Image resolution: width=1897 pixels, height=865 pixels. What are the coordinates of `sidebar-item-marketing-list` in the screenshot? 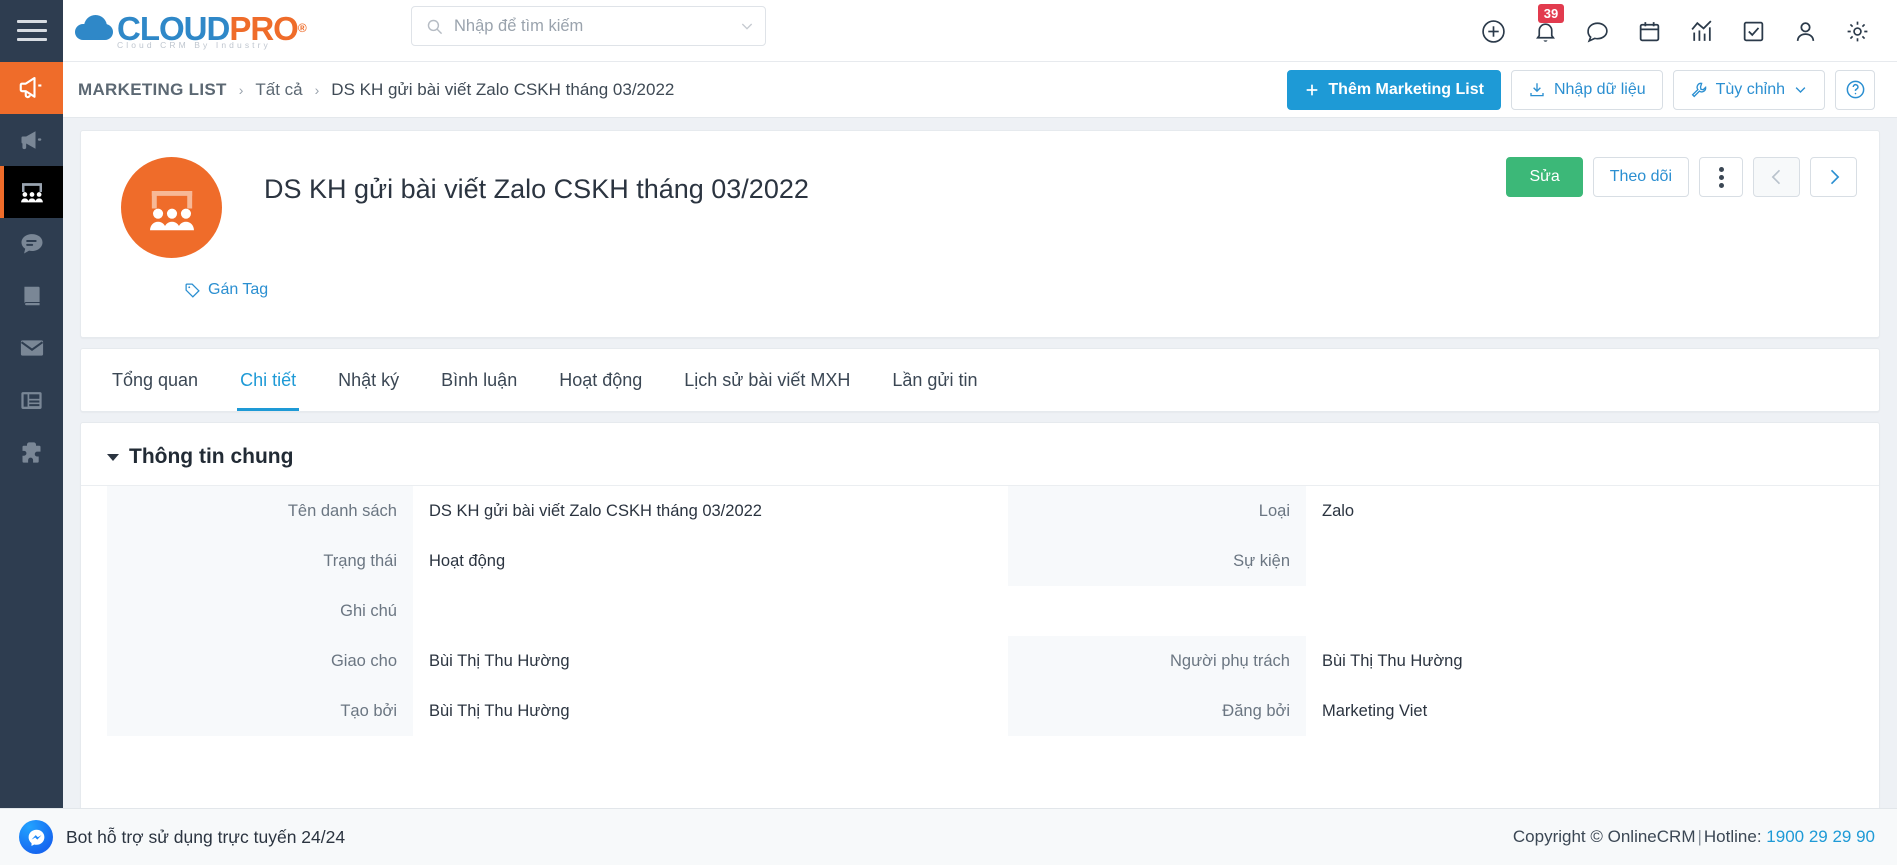 It's located at (31, 192).